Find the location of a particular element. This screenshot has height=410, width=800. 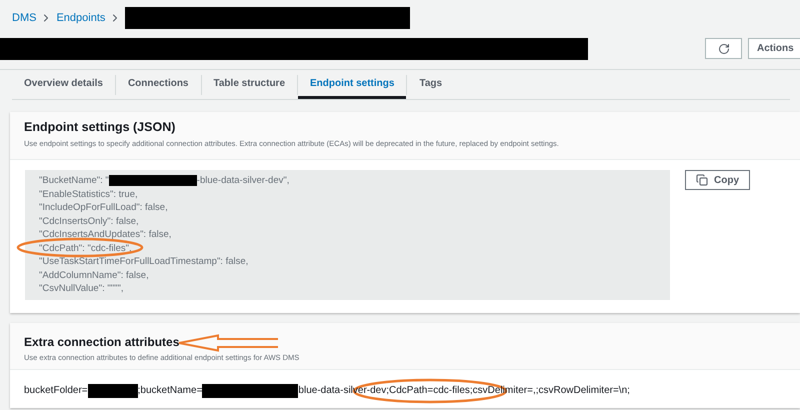

tab: Connections is located at coordinates (158, 84).